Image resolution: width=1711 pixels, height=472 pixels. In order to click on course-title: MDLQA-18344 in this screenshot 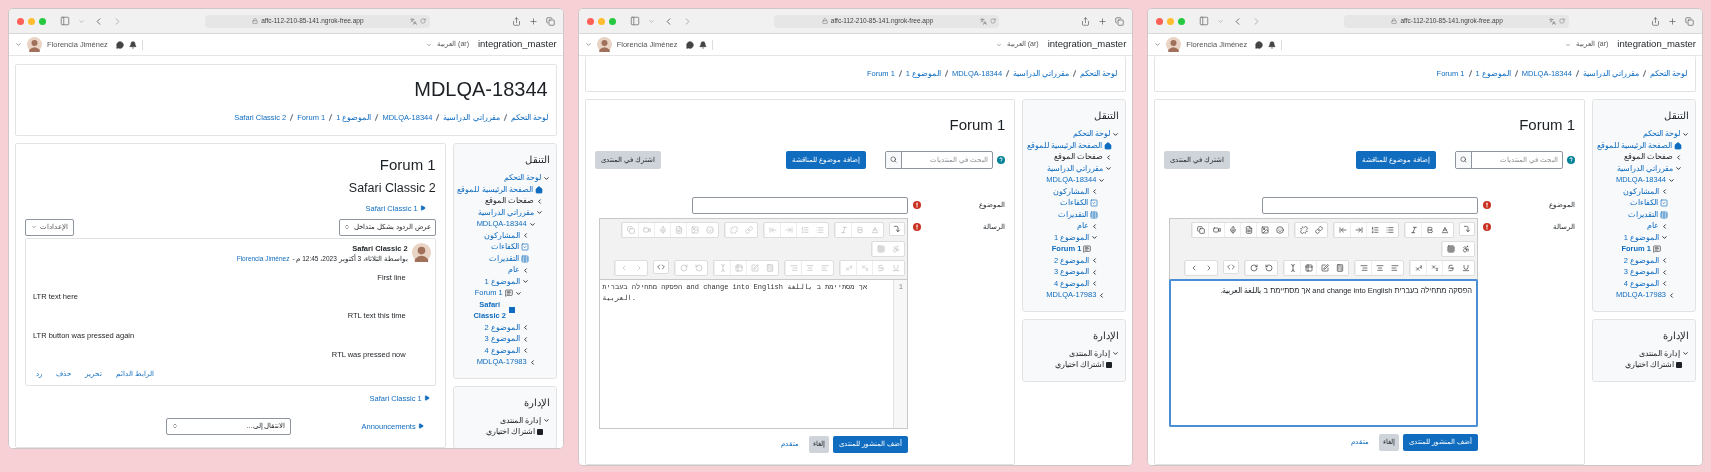, I will do `click(480, 89)`.